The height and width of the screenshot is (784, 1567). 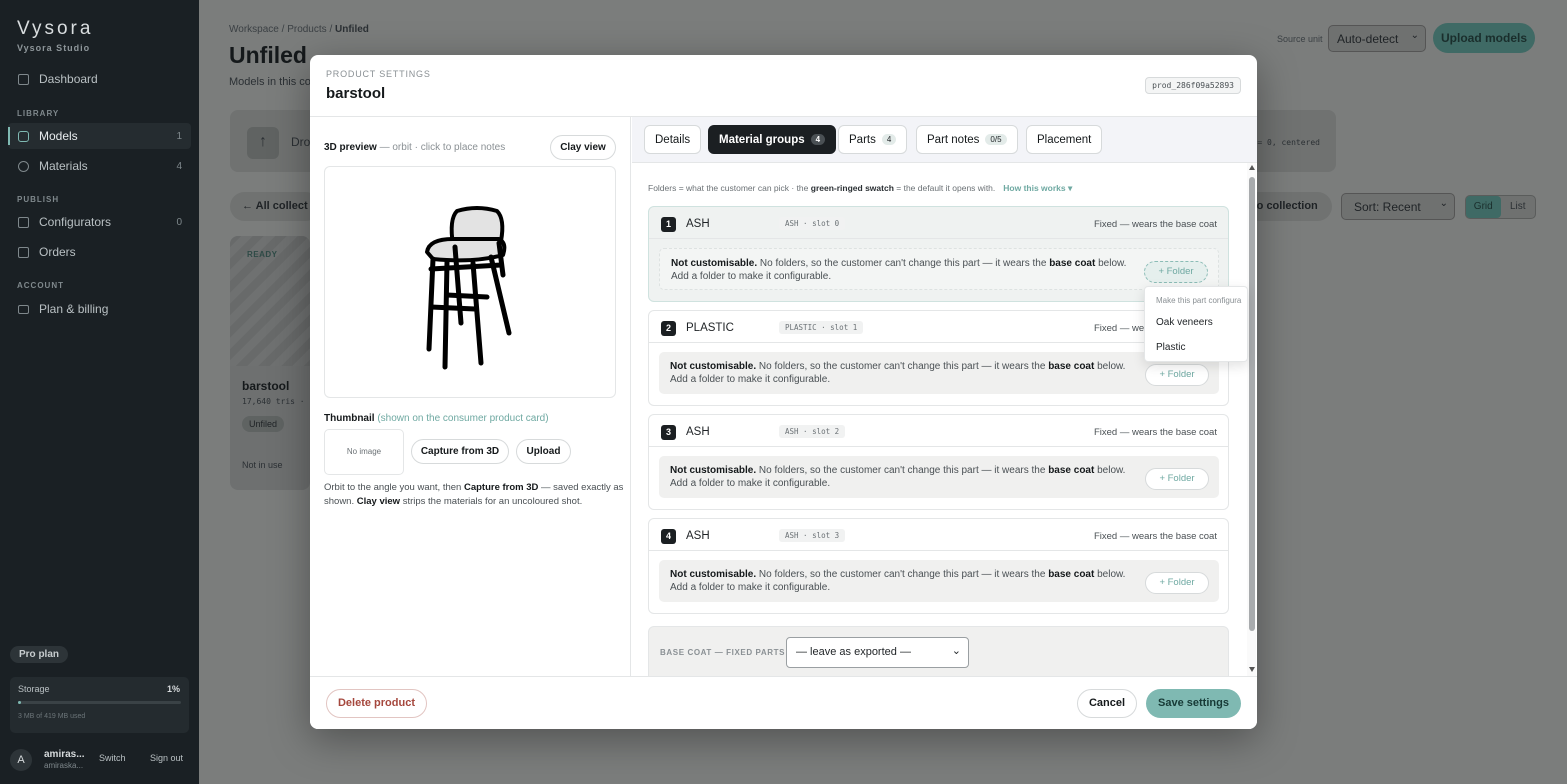 I want to click on group-slot: ASH · slot 0, so click(x=812, y=223).